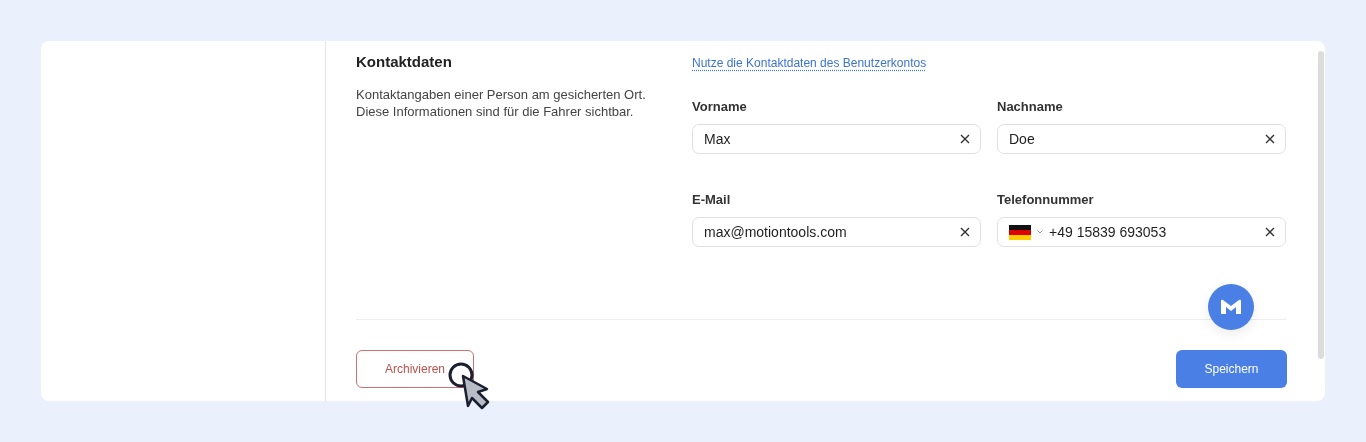  Describe the element at coordinates (1020, 232) in the screenshot. I see `flag-icon` at that location.